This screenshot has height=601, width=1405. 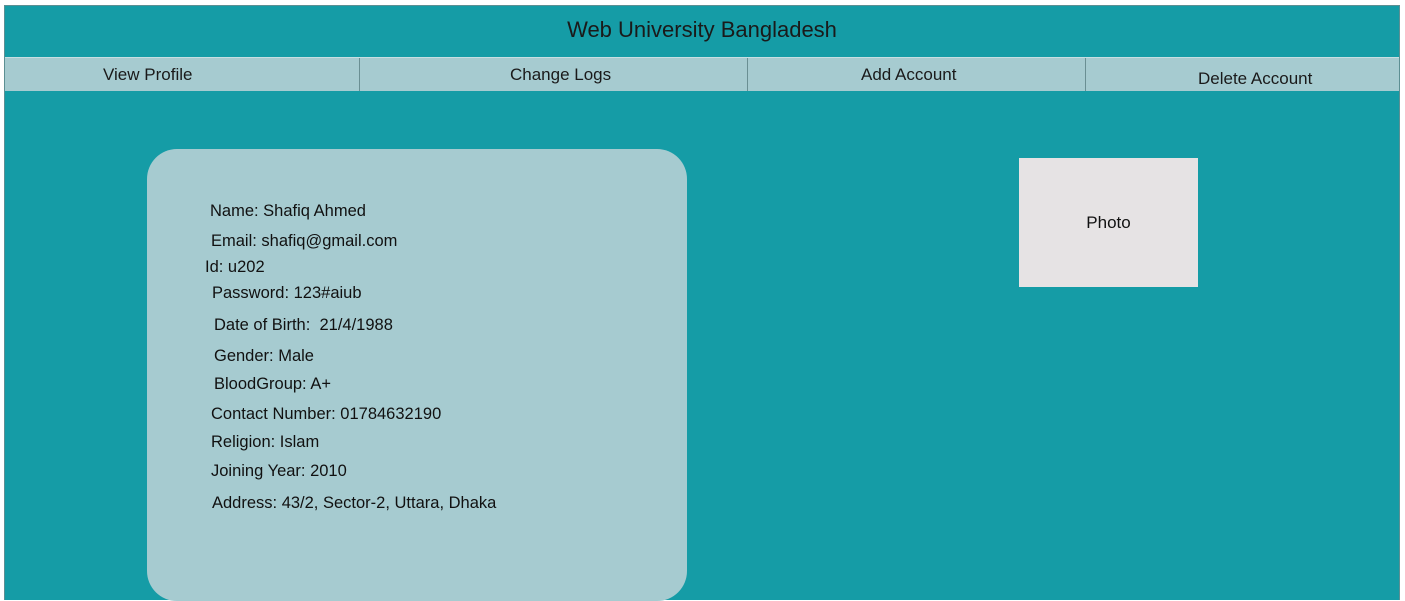 I want to click on nav-view-profile: View Profile, so click(x=182, y=74).